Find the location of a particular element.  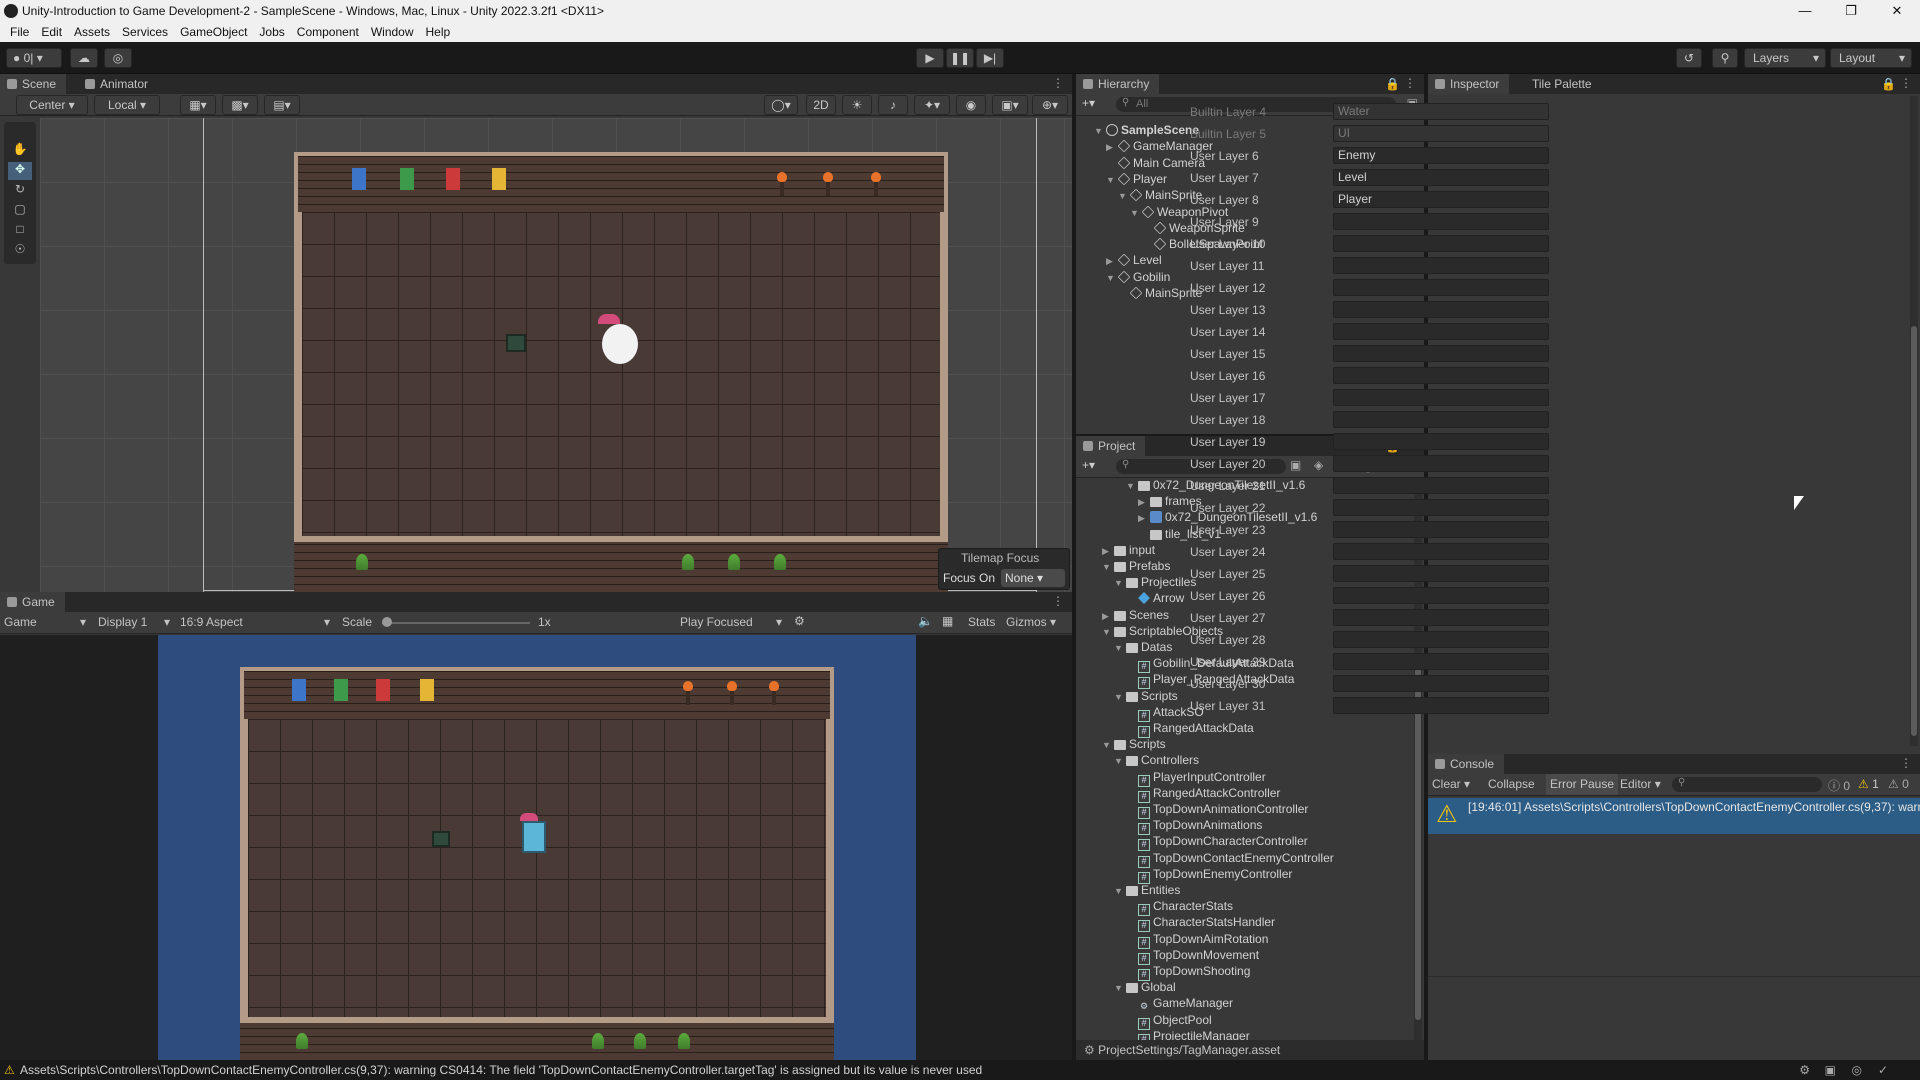

menu-window: Window is located at coordinates (392, 32).